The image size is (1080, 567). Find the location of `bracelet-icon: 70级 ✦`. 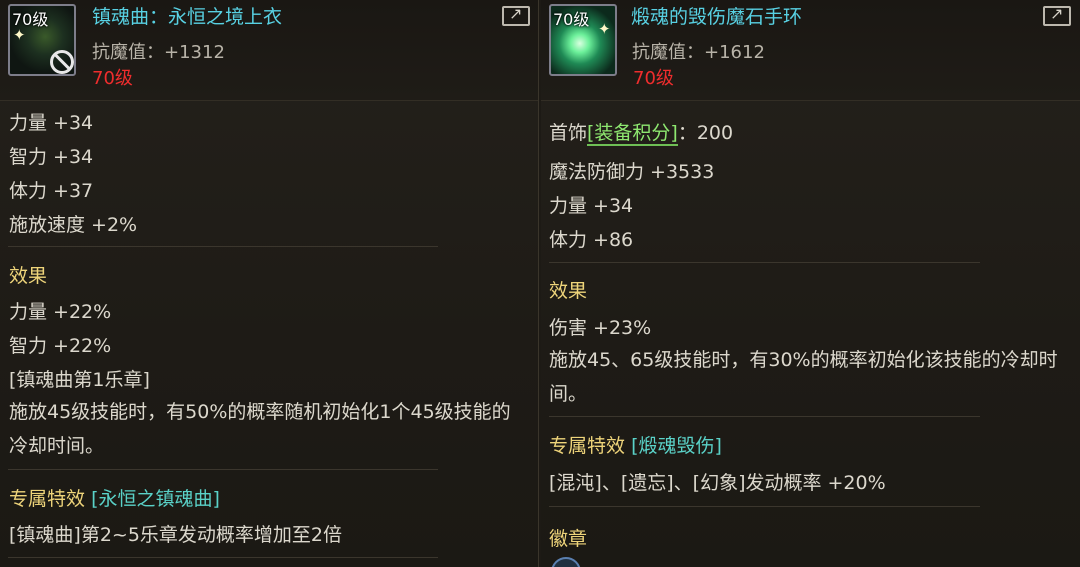

bracelet-icon: 70级 ✦ is located at coordinates (583, 40).